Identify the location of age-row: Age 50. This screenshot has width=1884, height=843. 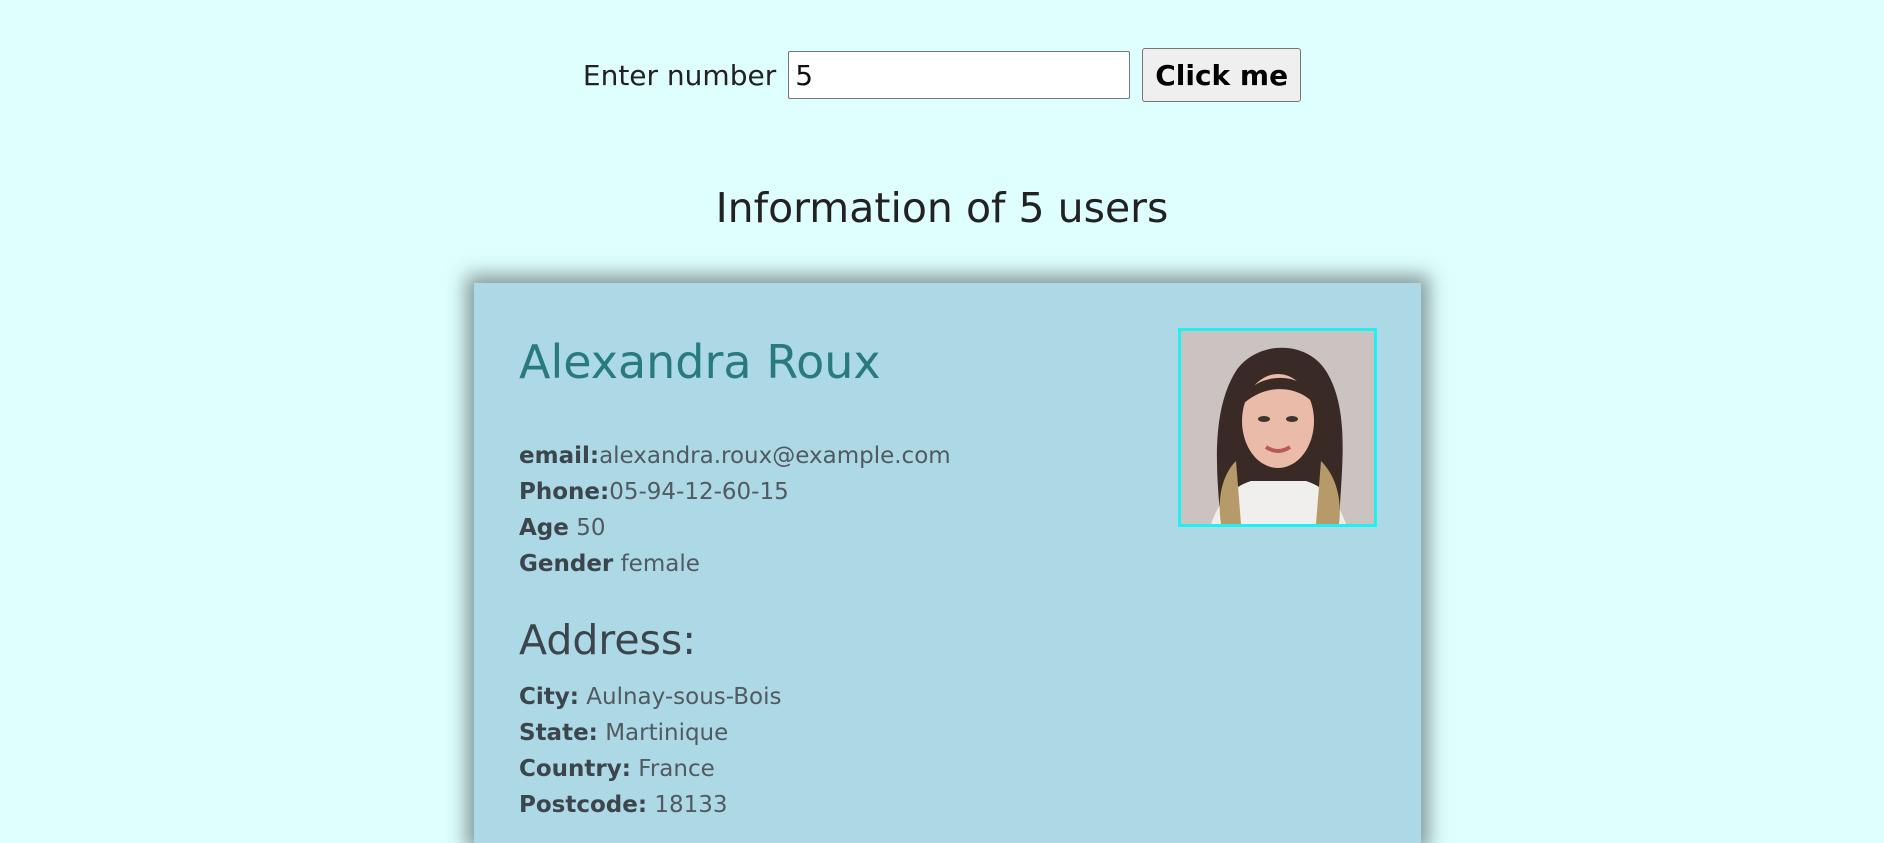
(735, 528).